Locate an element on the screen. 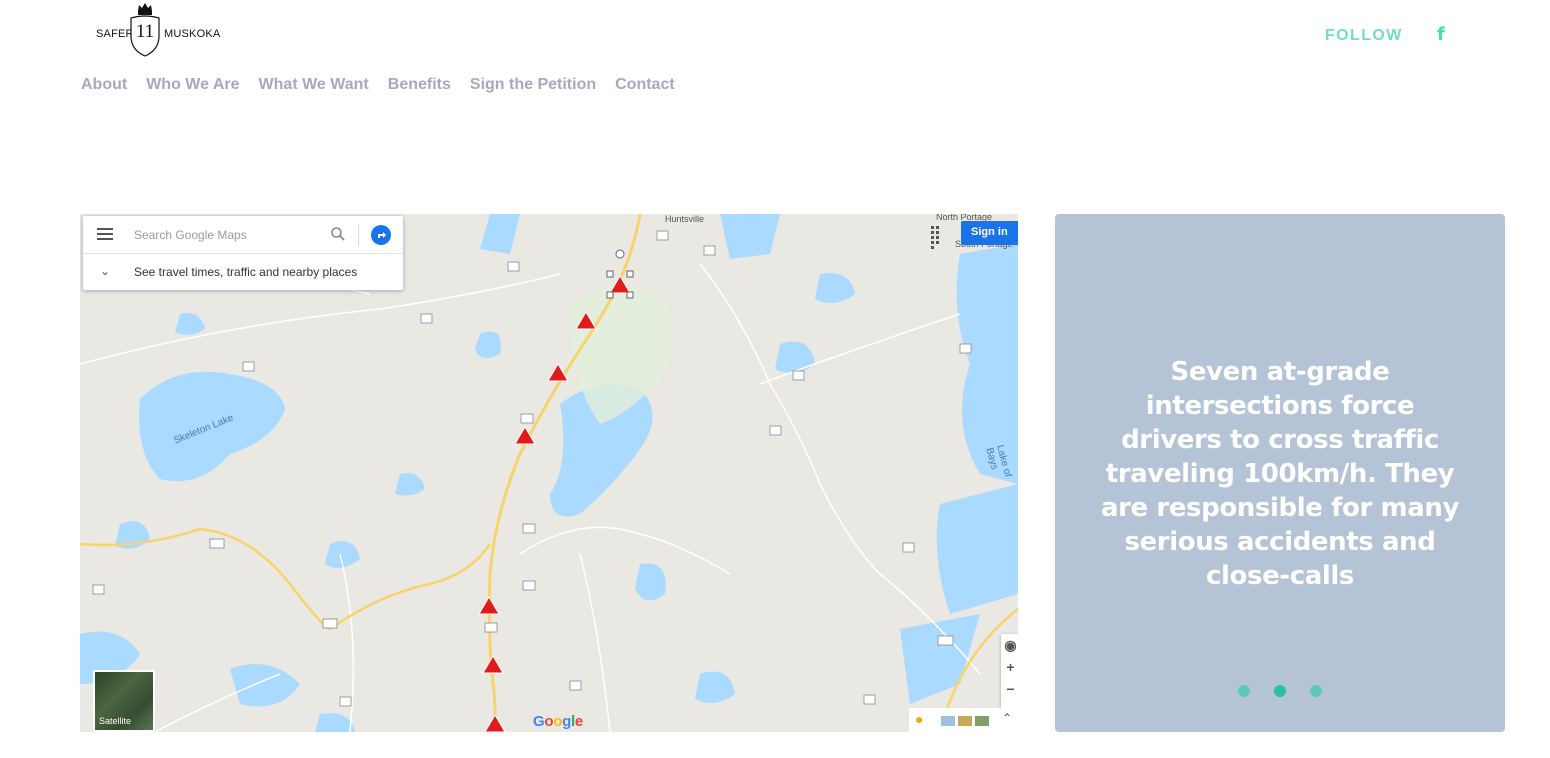 Image resolution: width=1550 pixels, height=758 pixels. nav-item-benefits: Benefits is located at coordinates (419, 85).